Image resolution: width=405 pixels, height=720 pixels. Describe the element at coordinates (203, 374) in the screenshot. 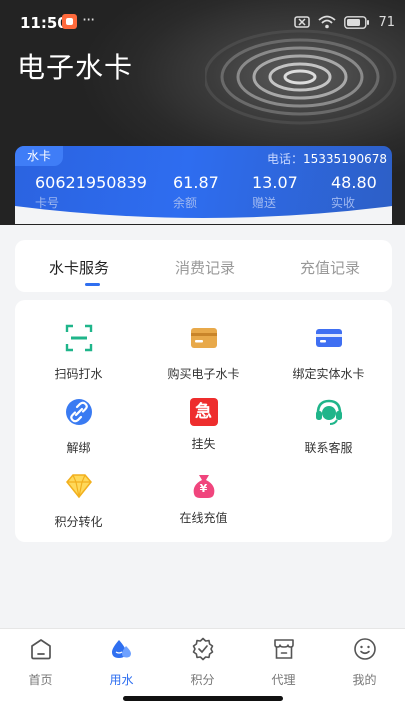

I see `service-label: 购买电子水卡` at that location.